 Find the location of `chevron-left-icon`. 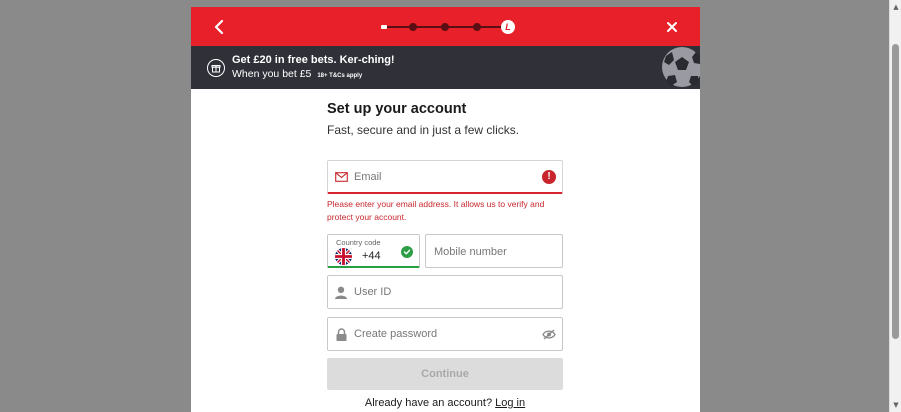

chevron-left-icon is located at coordinates (219, 27).